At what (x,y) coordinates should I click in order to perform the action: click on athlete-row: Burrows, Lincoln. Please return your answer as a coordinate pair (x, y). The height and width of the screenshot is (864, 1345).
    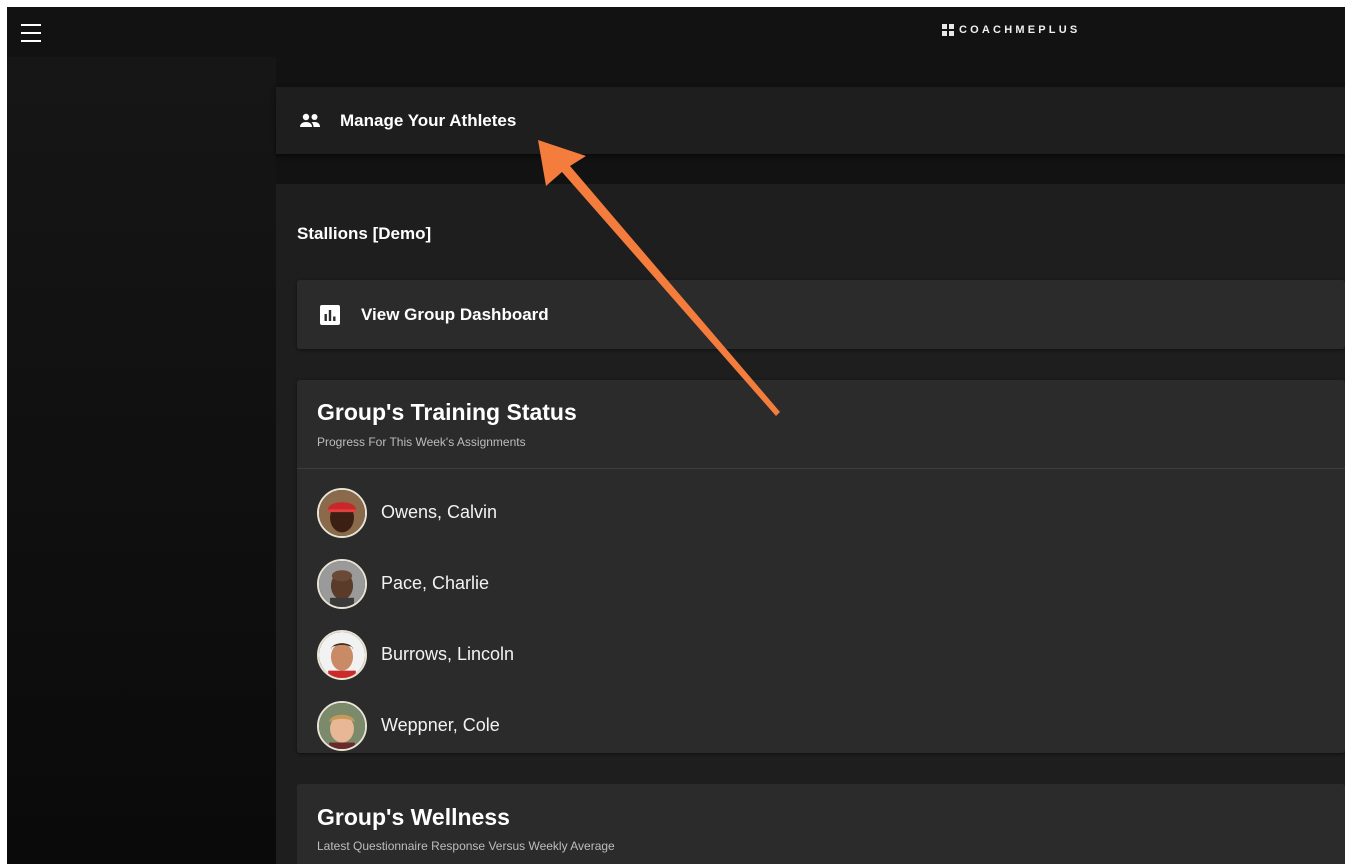
    Looking at the image, I should click on (821, 654).